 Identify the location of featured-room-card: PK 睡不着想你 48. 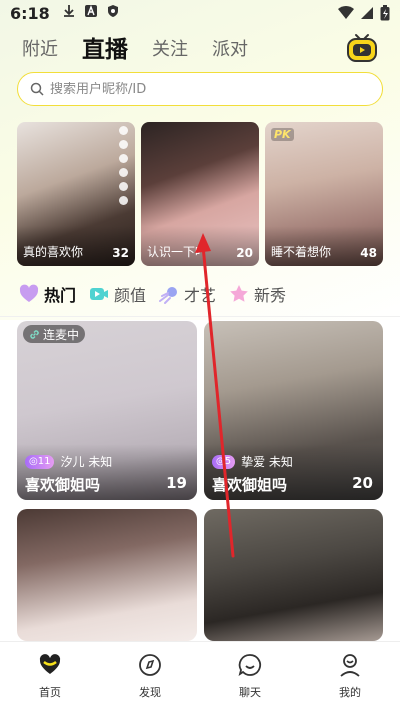
(324, 194).